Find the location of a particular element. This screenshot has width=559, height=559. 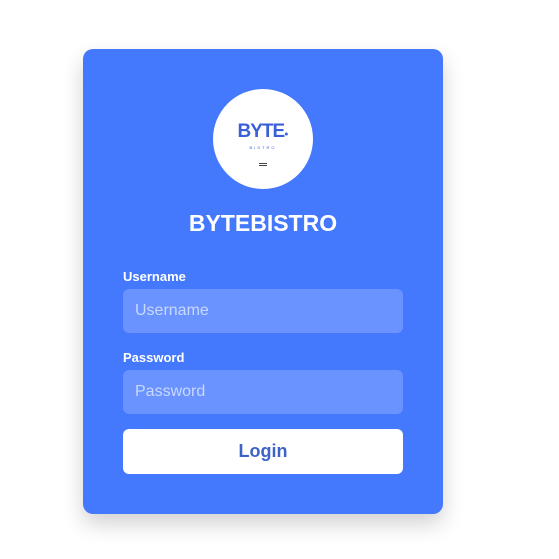

username-label: Username is located at coordinates (154, 276).